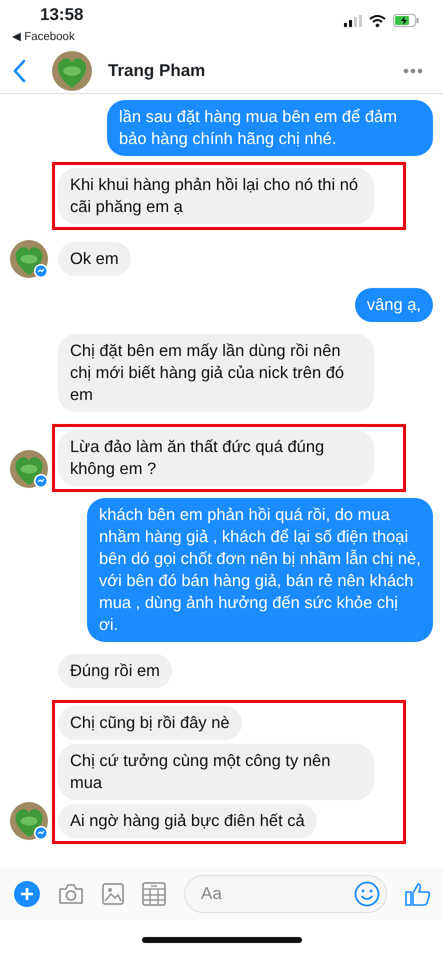 The image size is (443, 960). I want to click on message-input: Aa, so click(276, 894).